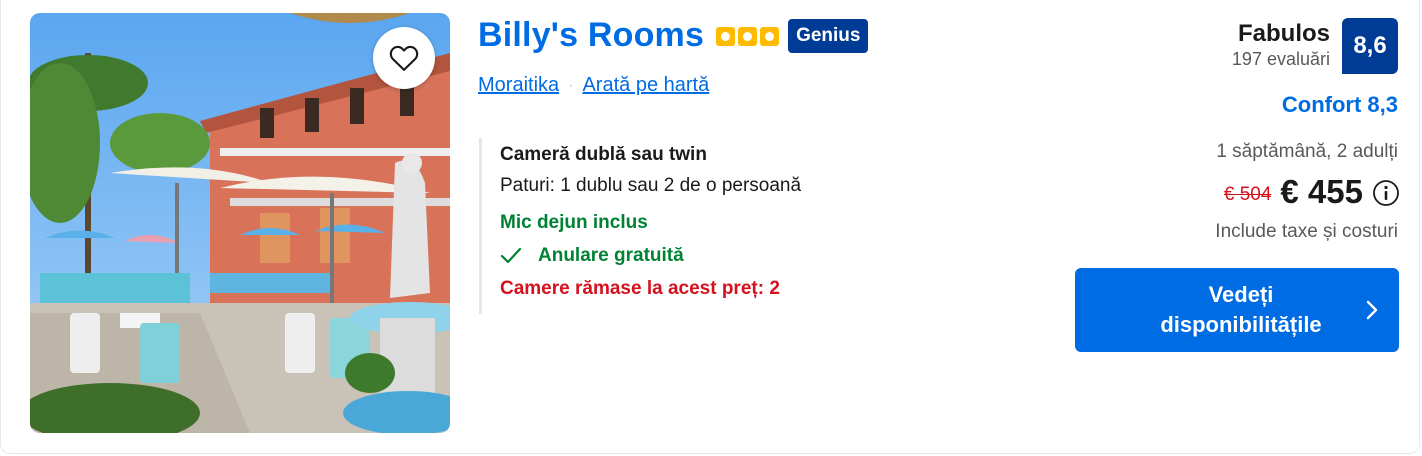 The height and width of the screenshot is (456, 1422). What do you see at coordinates (828, 36) in the screenshot?
I see `genius-badge: Genius` at bounding box center [828, 36].